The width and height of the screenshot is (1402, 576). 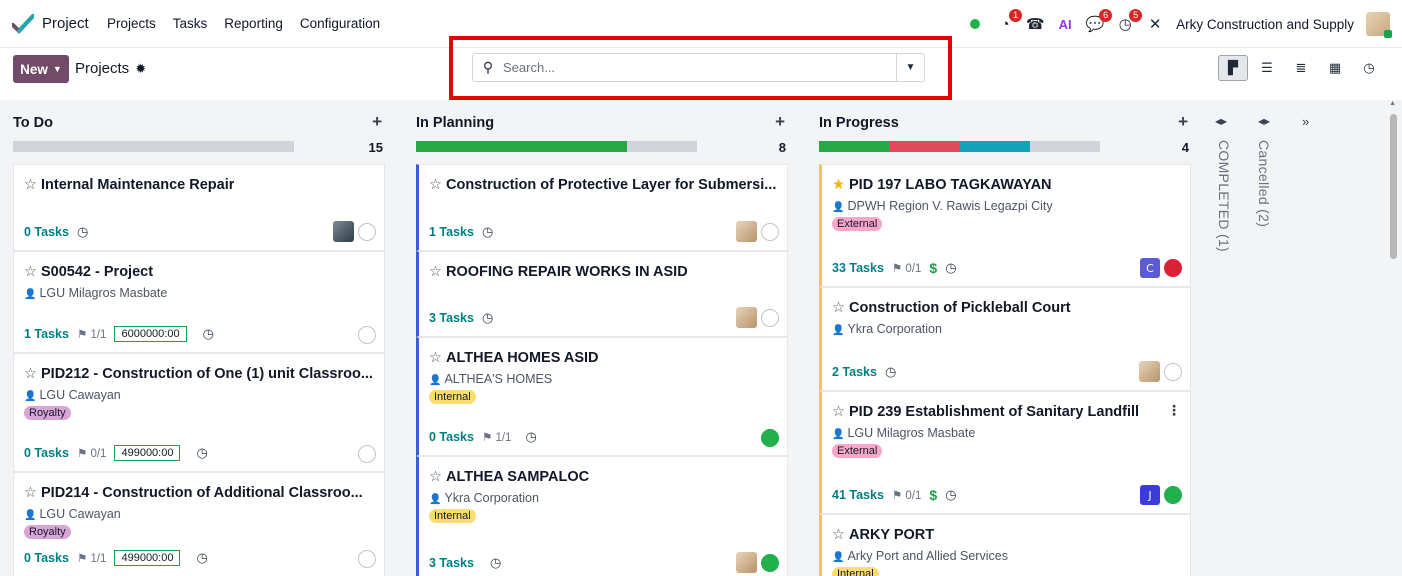 I want to click on search-bar: ⚲ ▼, so click(x=698, y=67).